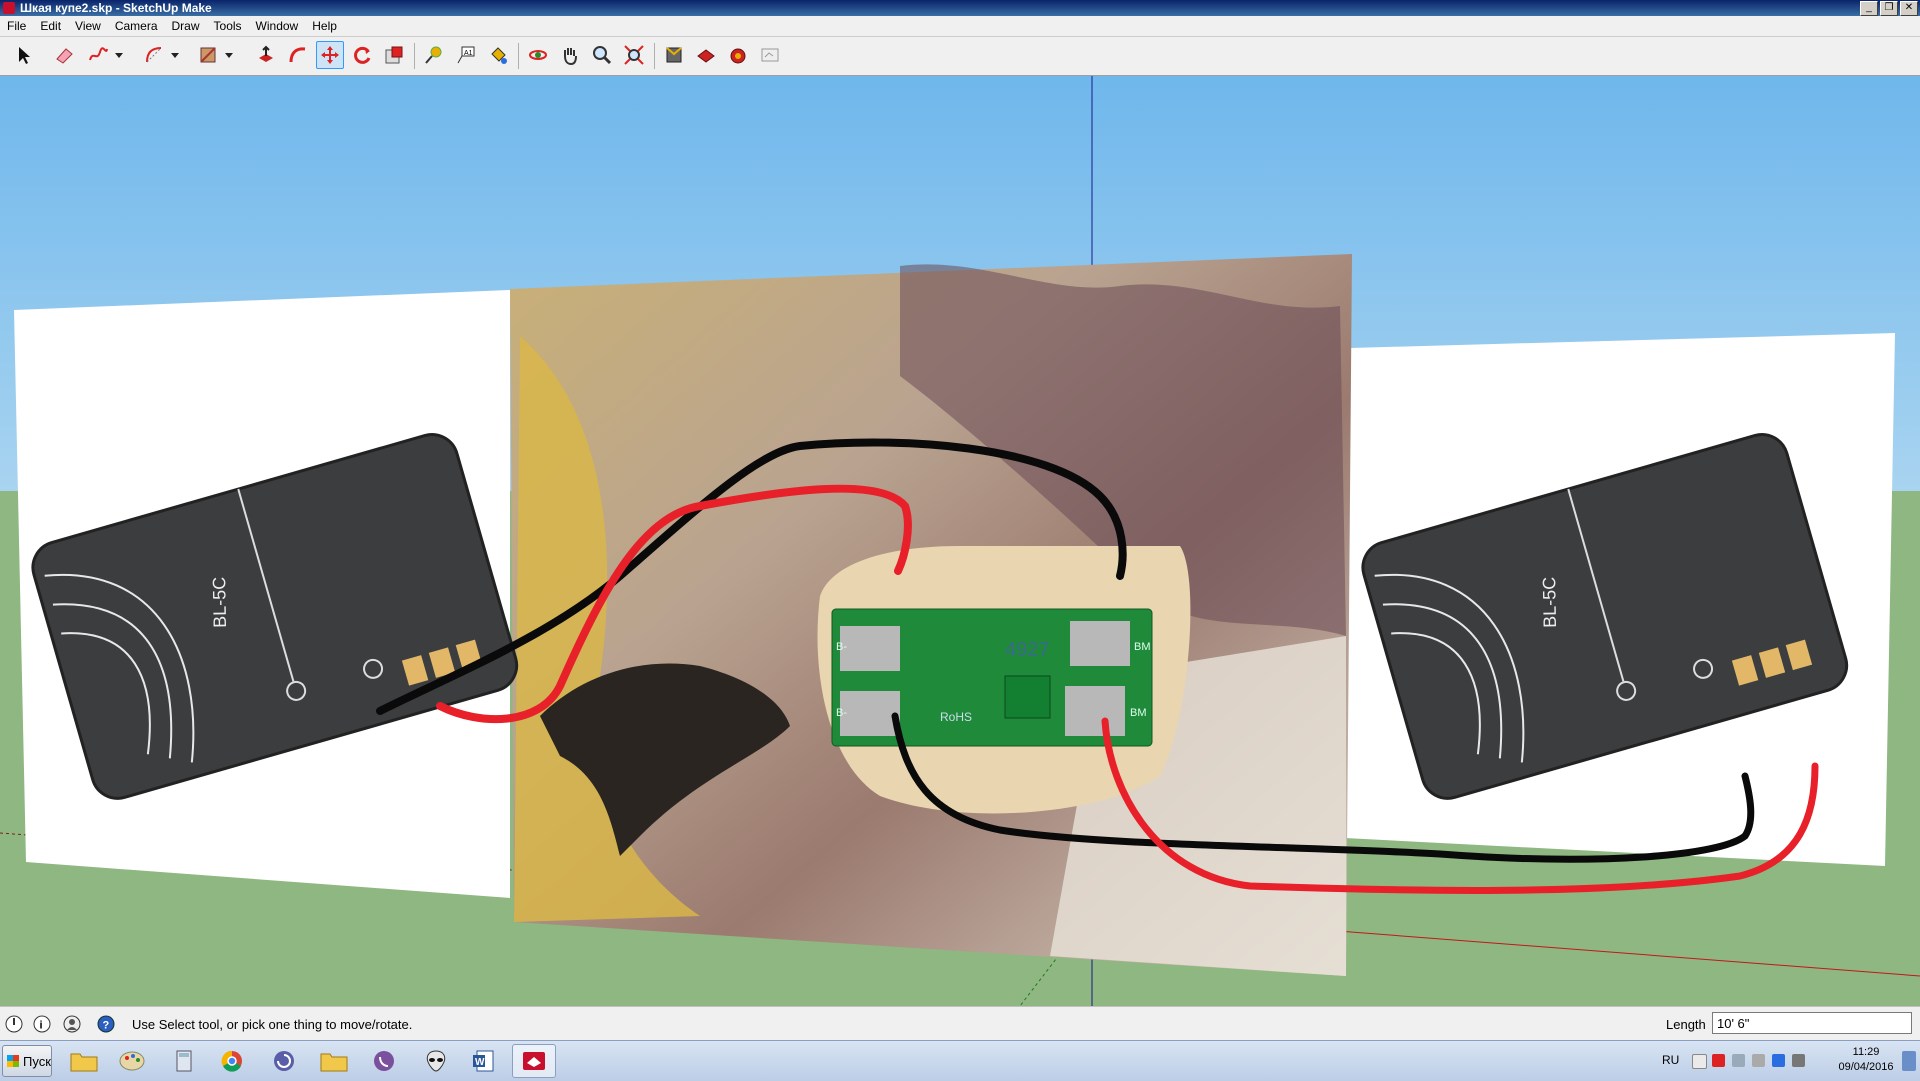 Image resolution: width=1920 pixels, height=1081 pixels. I want to click on paint-palette-icon, so click(132, 1061).